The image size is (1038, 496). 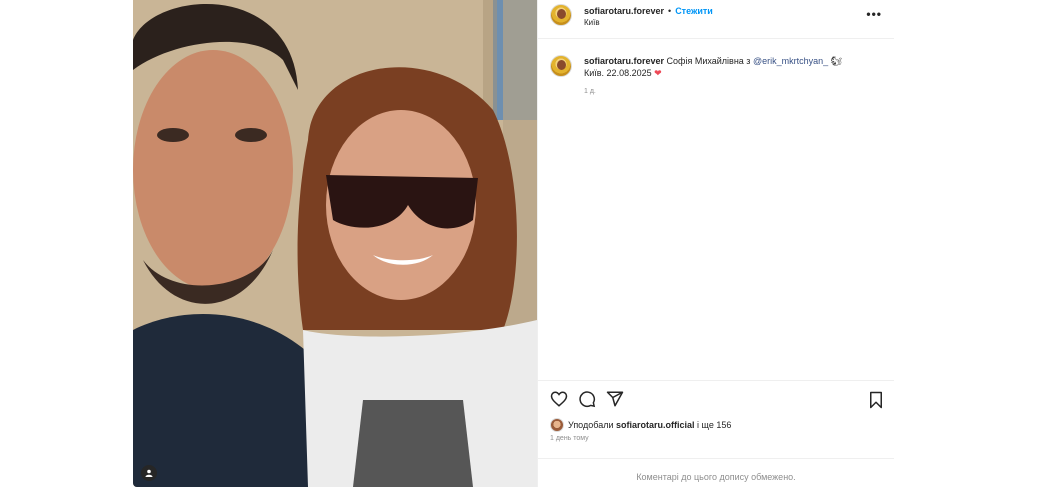 I want to click on comments-restricted-notice: Коментарі до цього допису обмежено., so click(x=716, y=472).